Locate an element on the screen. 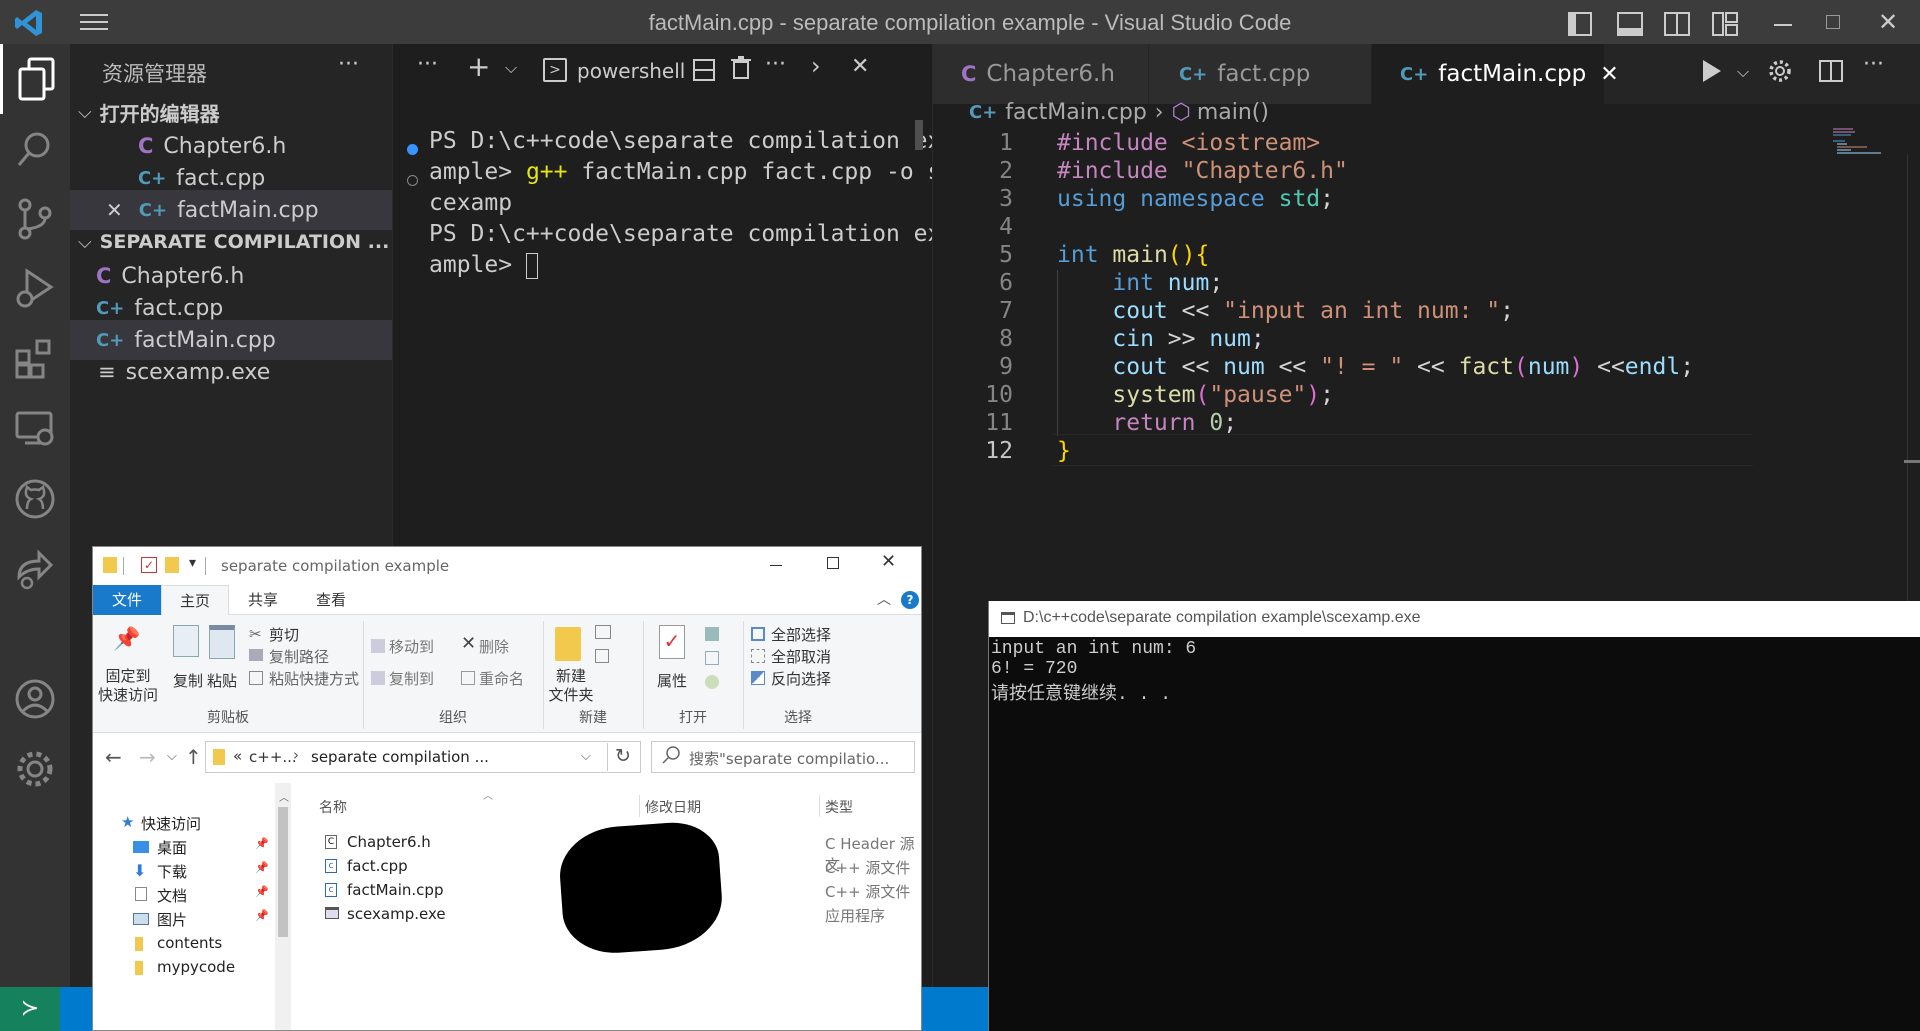 The image size is (1920, 1031). file-item: ≡ scexamp.exe is located at coordinates (231, 372).